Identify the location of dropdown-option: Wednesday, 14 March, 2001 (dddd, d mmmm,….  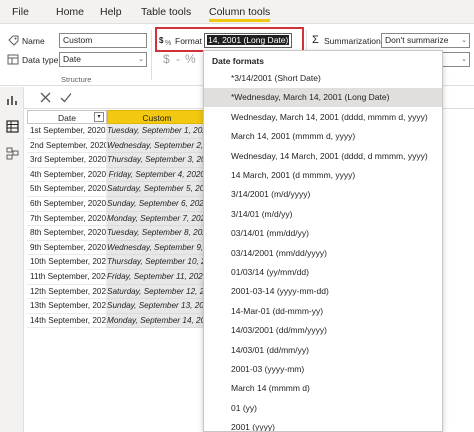
(323, 156).